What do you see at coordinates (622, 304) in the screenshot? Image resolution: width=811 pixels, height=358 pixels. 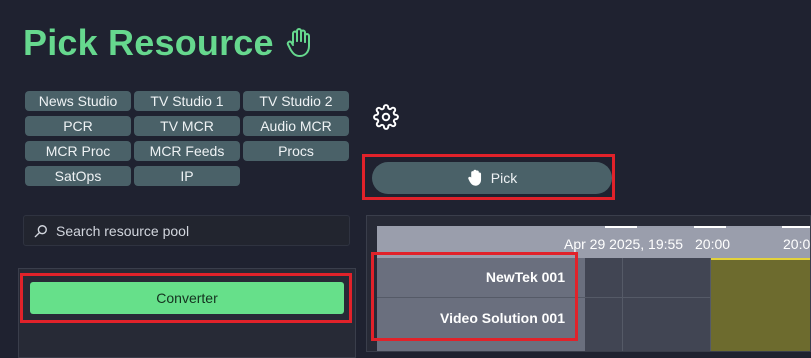 I see `timeline-gridline` at bounding box center [622, 304].